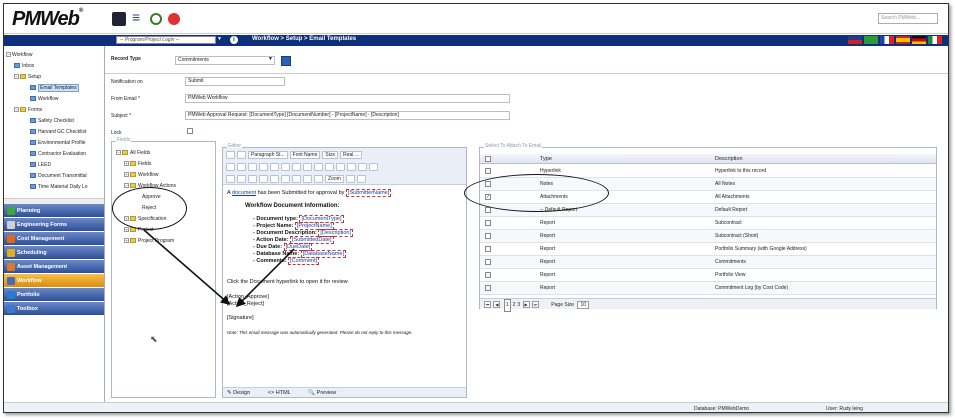 The height and width of the screenshot is (419, 955). I want to click on annotation-arrows, so click(219, 268).